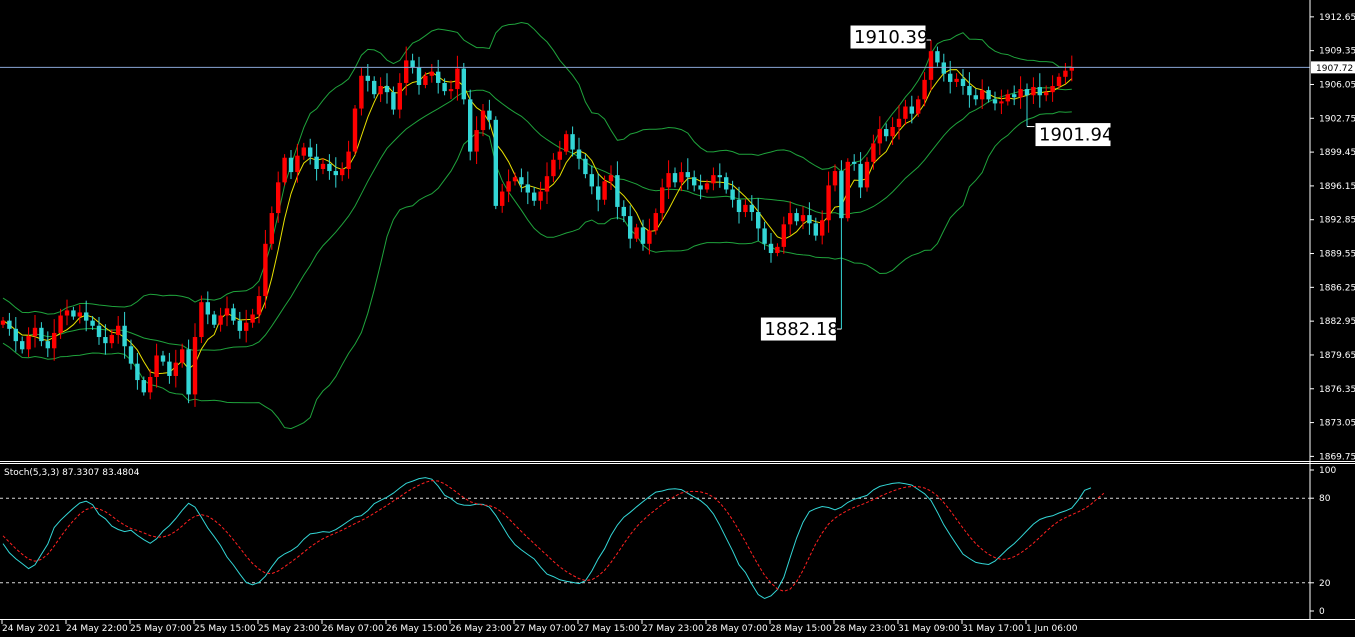 The height and width of the screenshot is (637, 1355). I want to click on time-tick-label: 26 May 23:00, so click(481, 629).